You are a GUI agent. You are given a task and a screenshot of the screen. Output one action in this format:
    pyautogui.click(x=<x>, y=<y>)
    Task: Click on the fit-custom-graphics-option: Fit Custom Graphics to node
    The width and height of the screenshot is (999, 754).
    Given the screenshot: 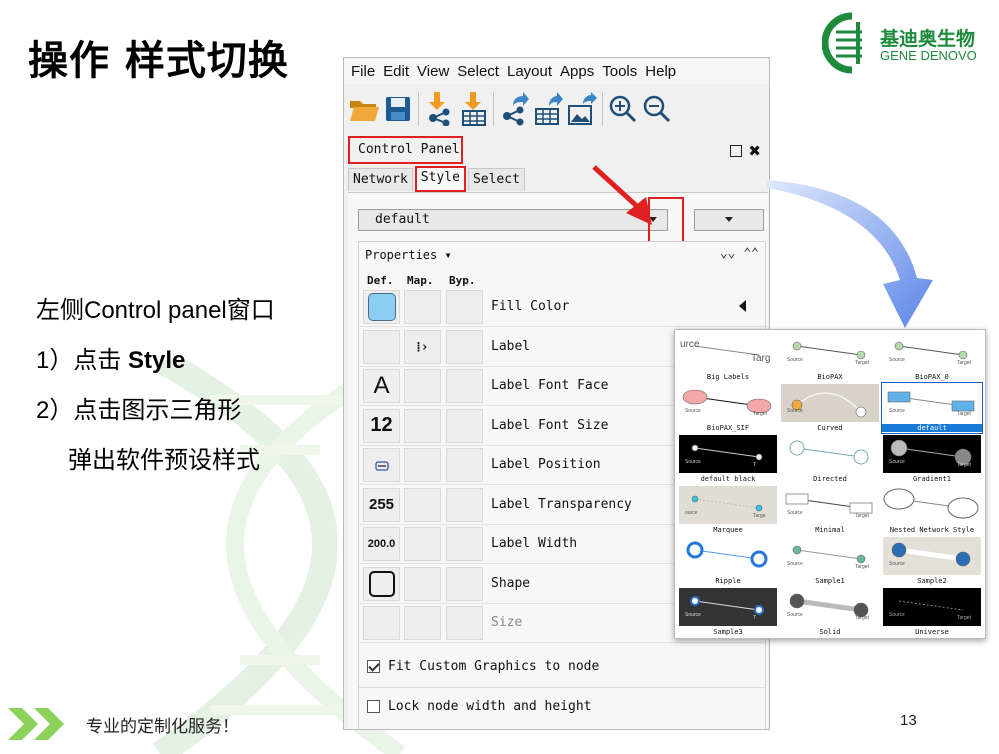 What is the action you would take?
    pyautogui.click(x=483, y=666)
    